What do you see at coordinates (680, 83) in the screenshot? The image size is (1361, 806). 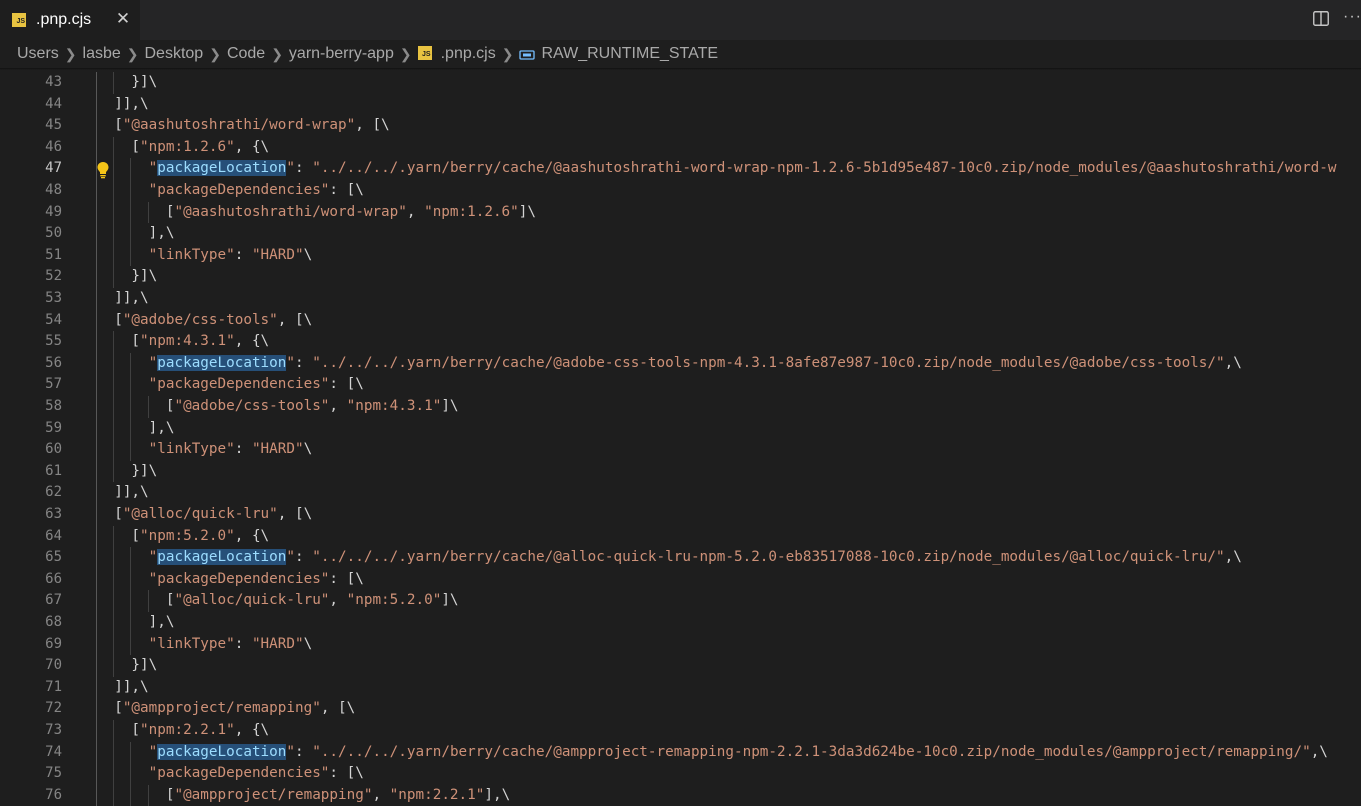 I see `code-line: 43 }]\` at bounding box center [680, 83].